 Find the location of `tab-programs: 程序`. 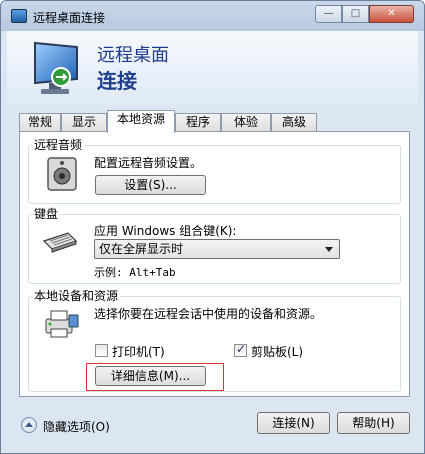

tab-programs: 程序 is located at coordinates (198, 122).